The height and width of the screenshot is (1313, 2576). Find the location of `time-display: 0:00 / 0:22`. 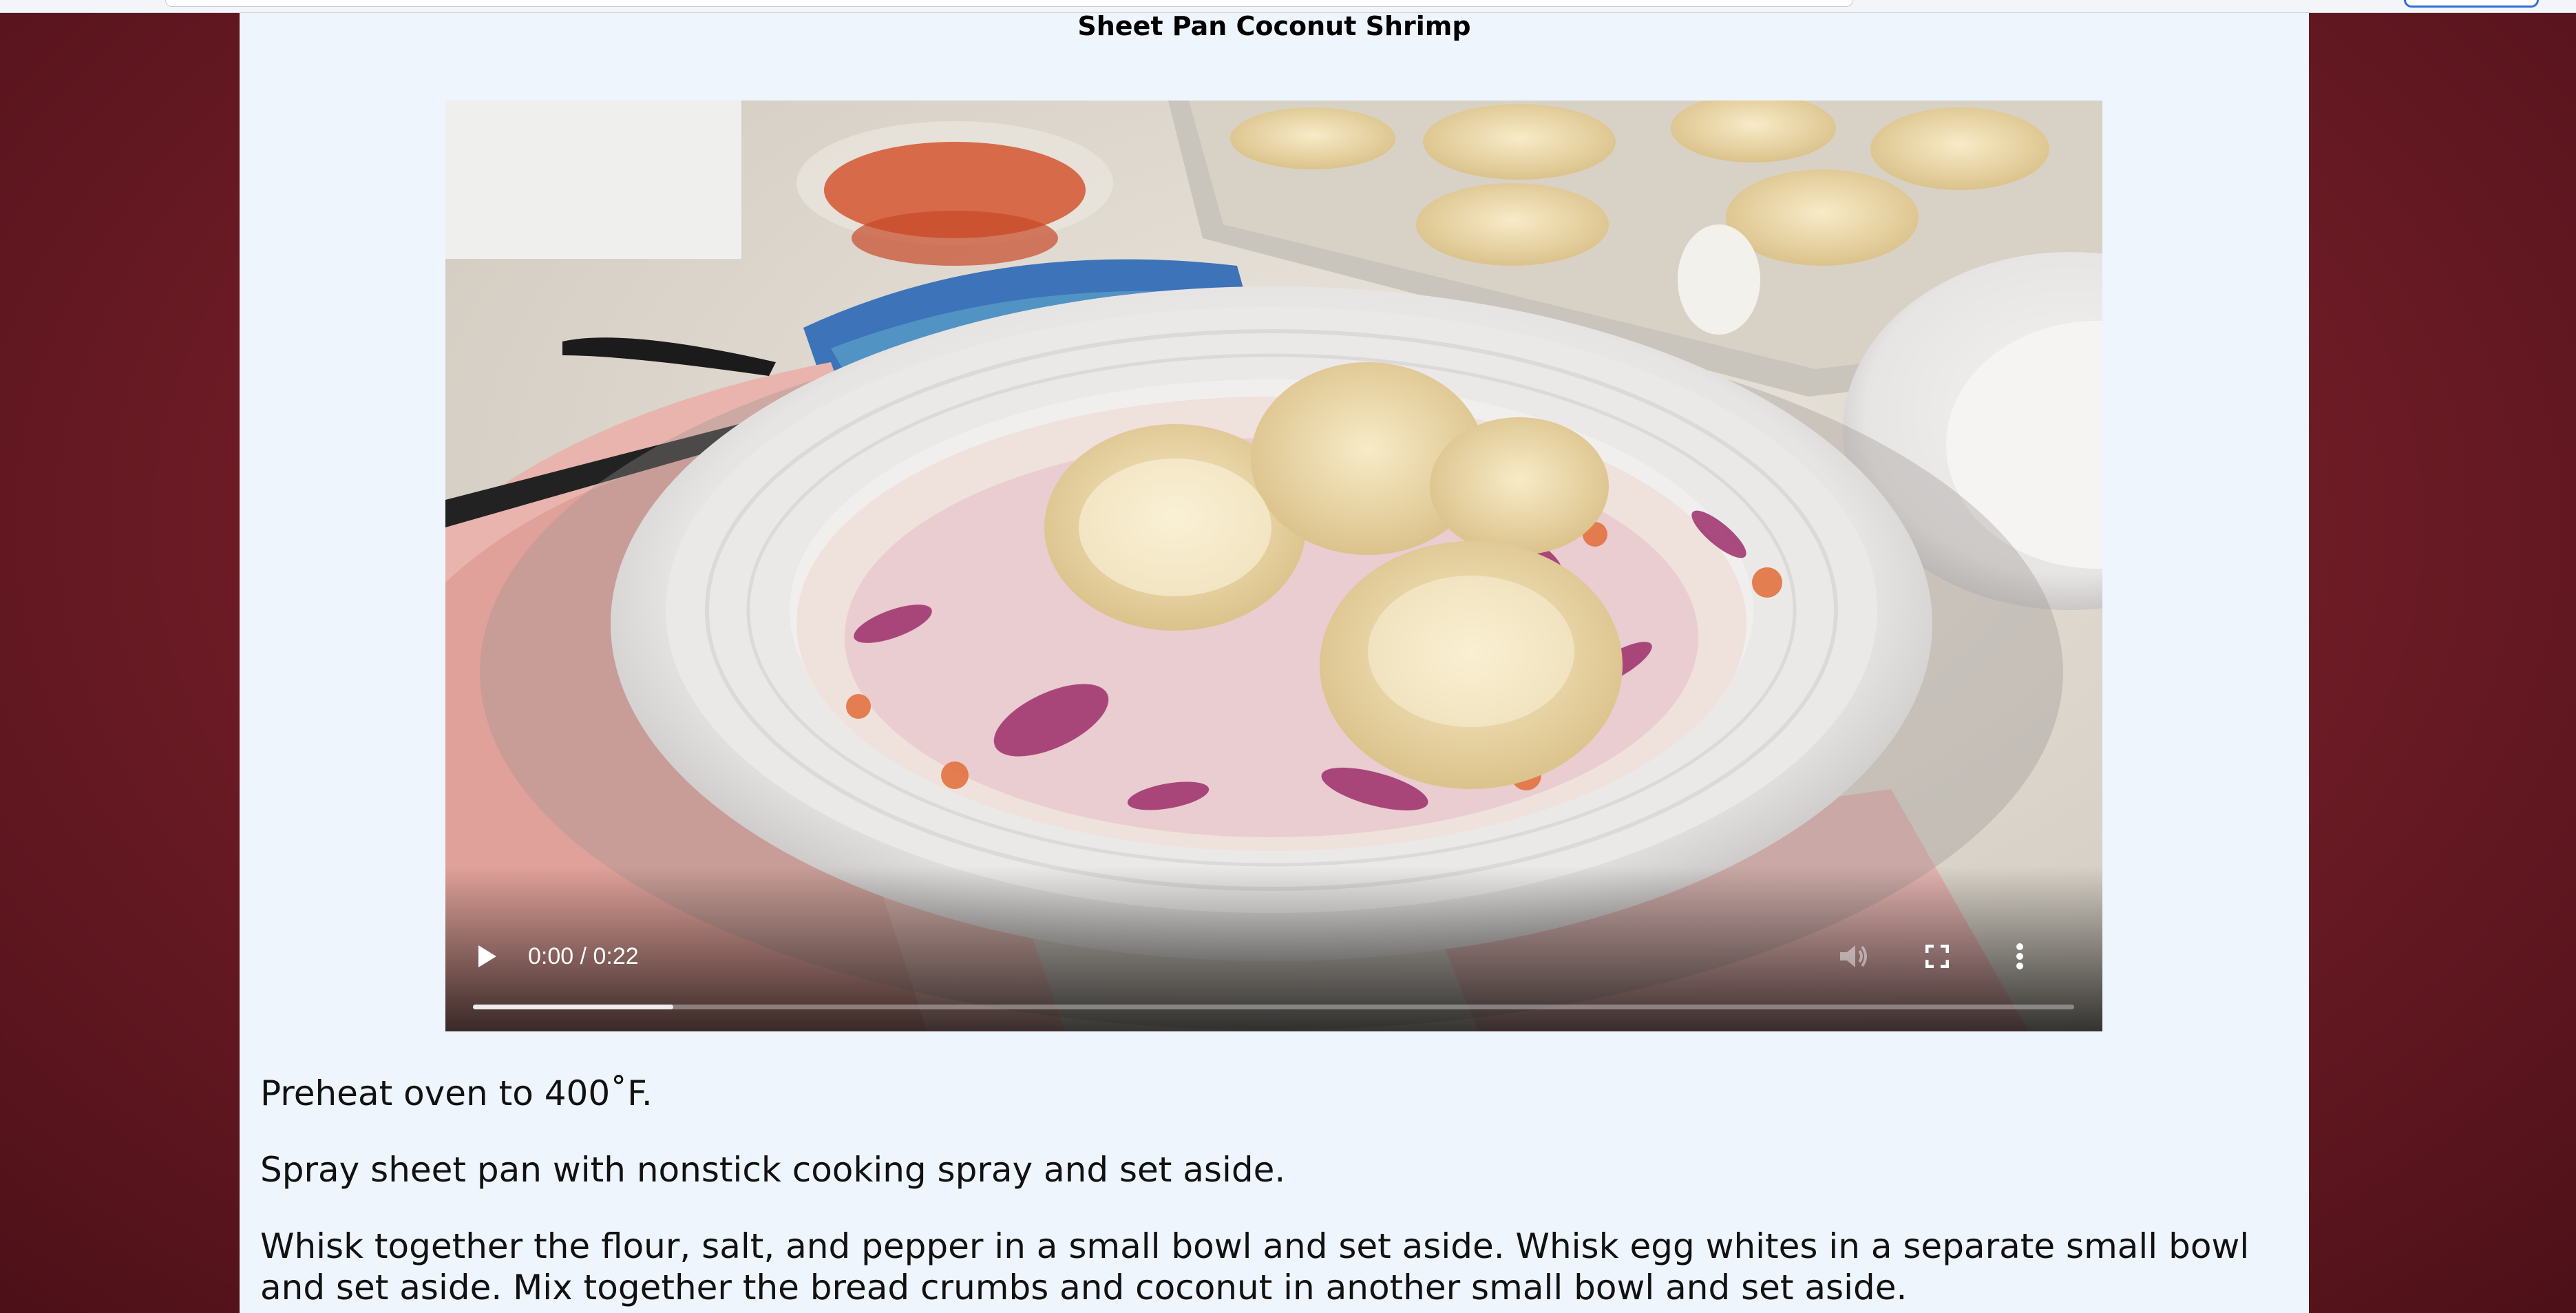

time-display: 0:00 / 0:22 is located at coordinates (584, 956).